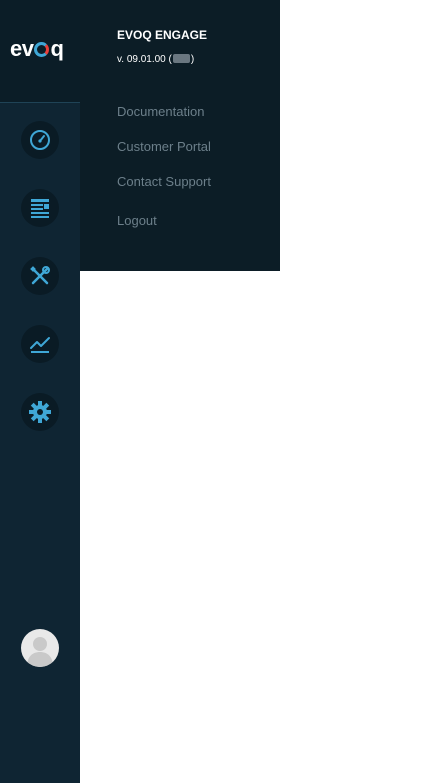  I want to click on nav-tools-button, so click(40, 276).